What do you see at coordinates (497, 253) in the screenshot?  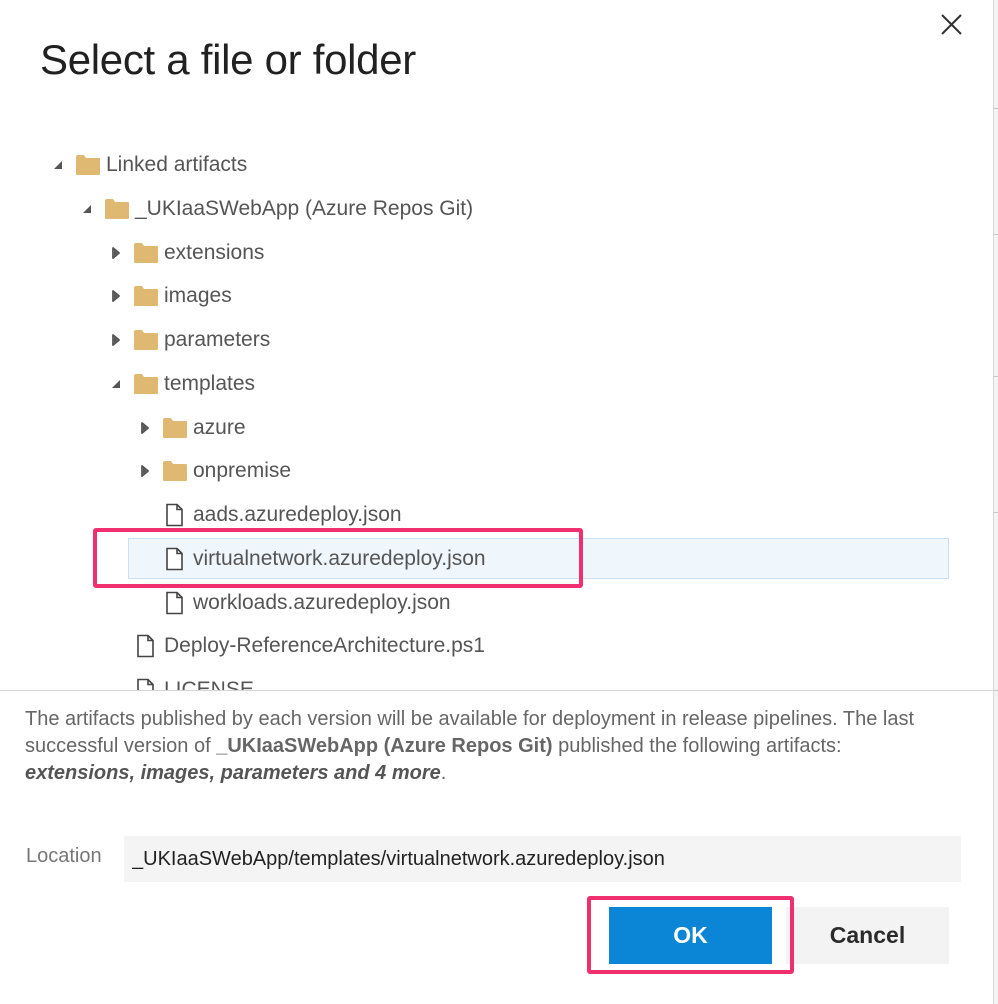 I see `tree-item: extensions` at bounding box center [497, 253].